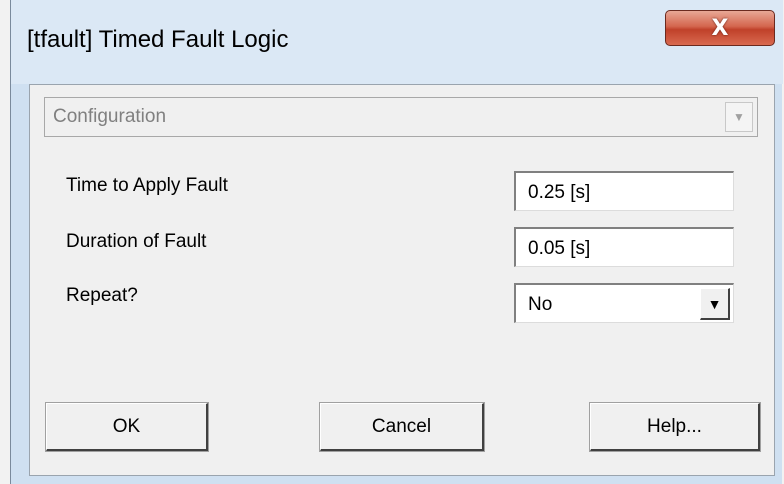  I want to click on duration-of-fault-field: 0.05 [s], so click(624, 247).